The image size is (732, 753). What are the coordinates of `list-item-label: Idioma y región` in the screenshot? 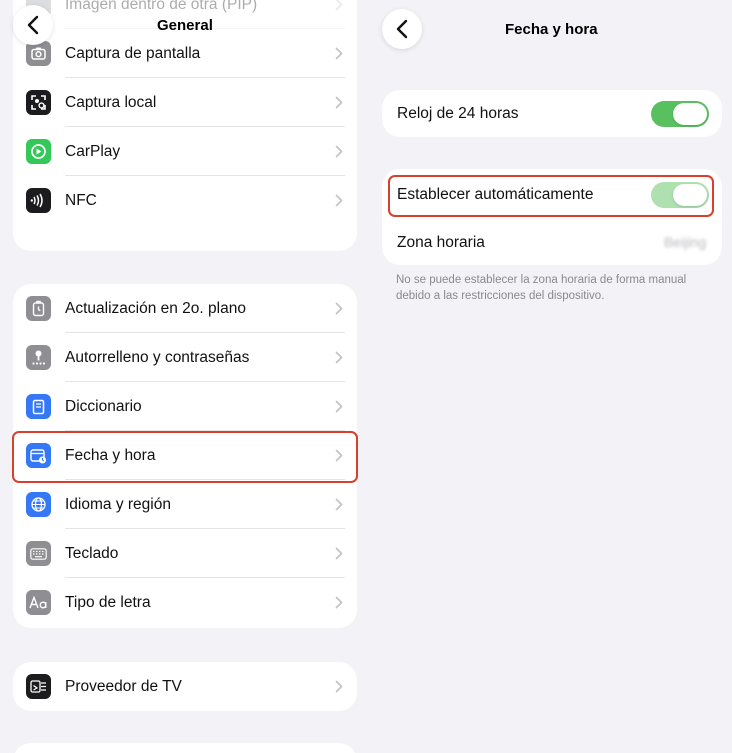 It's located at (118, 504).